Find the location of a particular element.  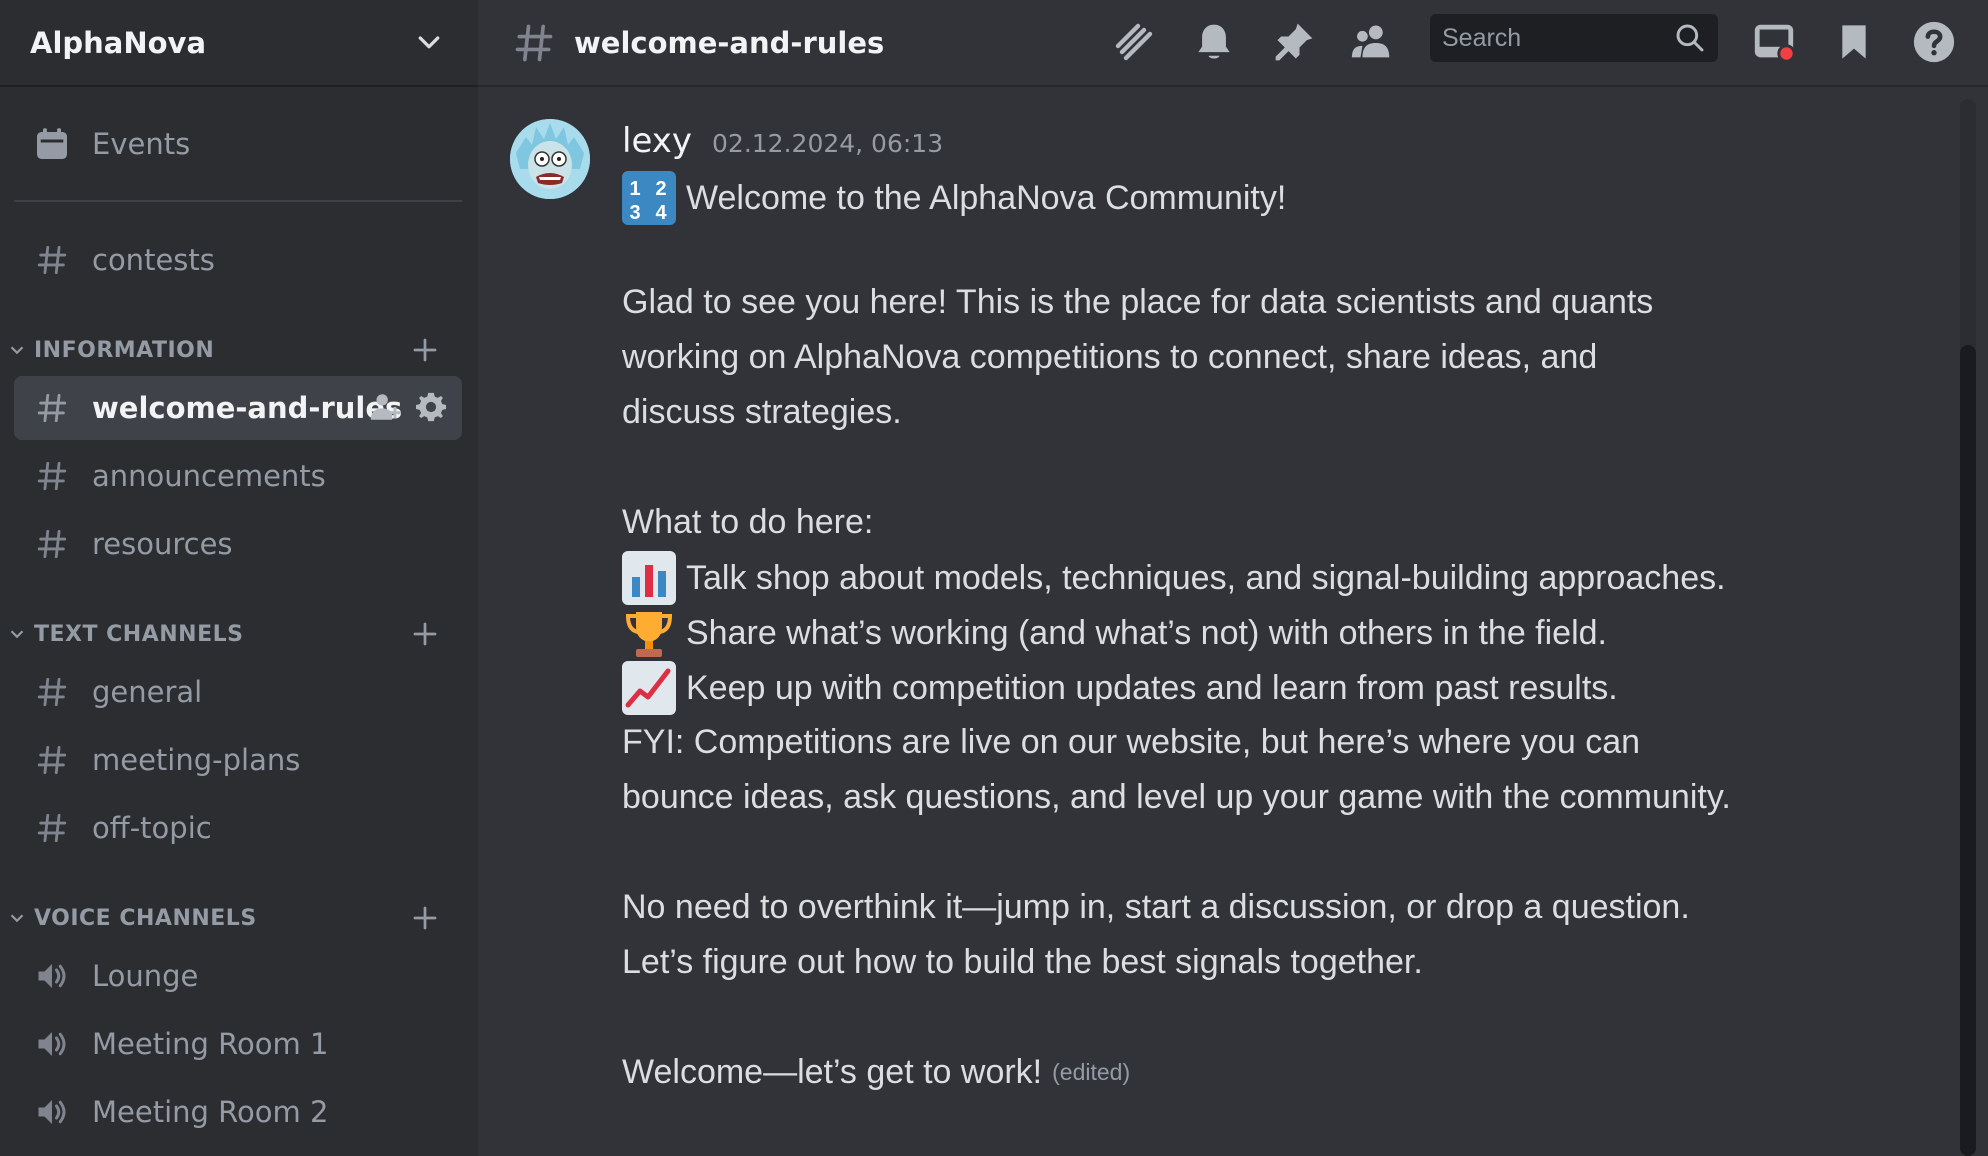

message-timestamp: 02.12.2024, 06:13 is located at coordinates (828, 143).